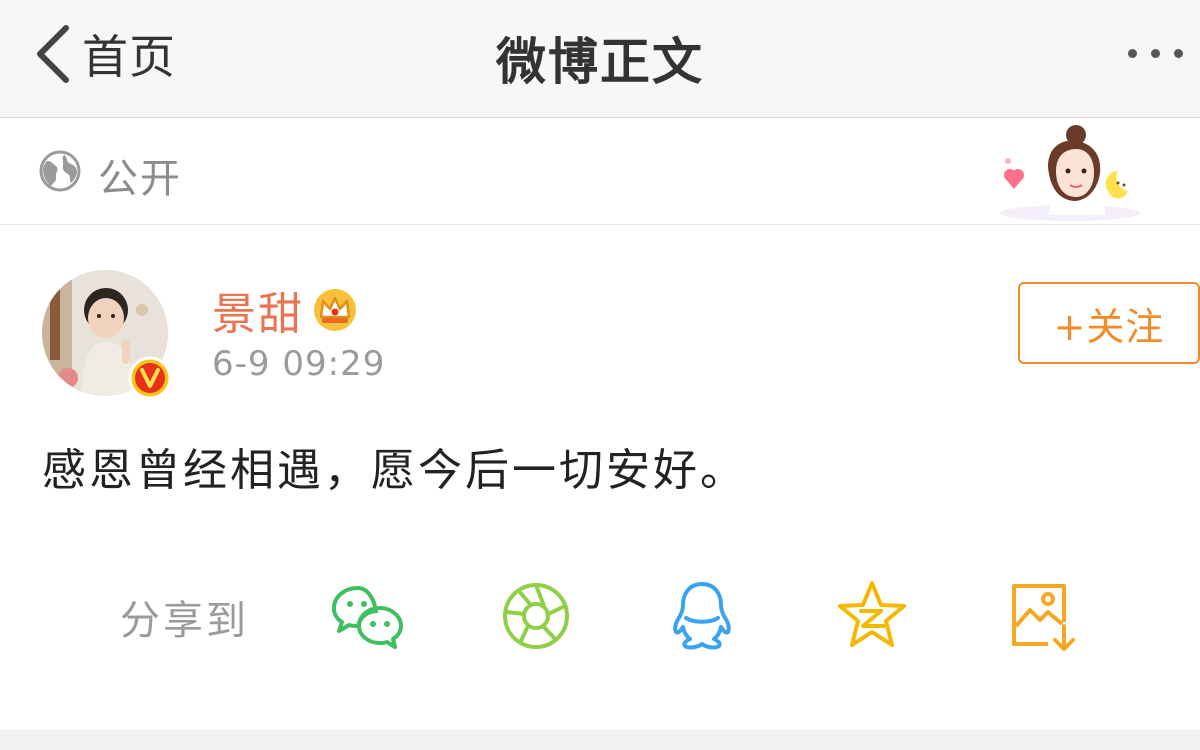  Describe the element at coordinates (1109, 323) in the screenshot. I see `follow-button: +关注` at that location.